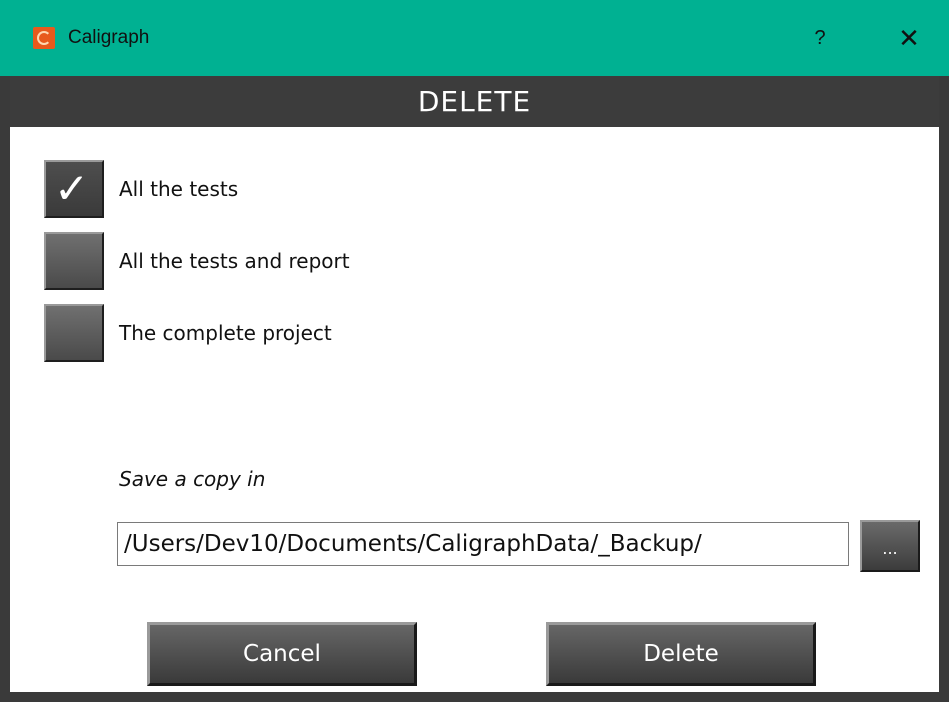 The image size is (949, 702). What do you see at coordinates (294, 189) in the screenshot?
I see `option-all-tests: ✓ All the tests` at bounding box center [294, 189].